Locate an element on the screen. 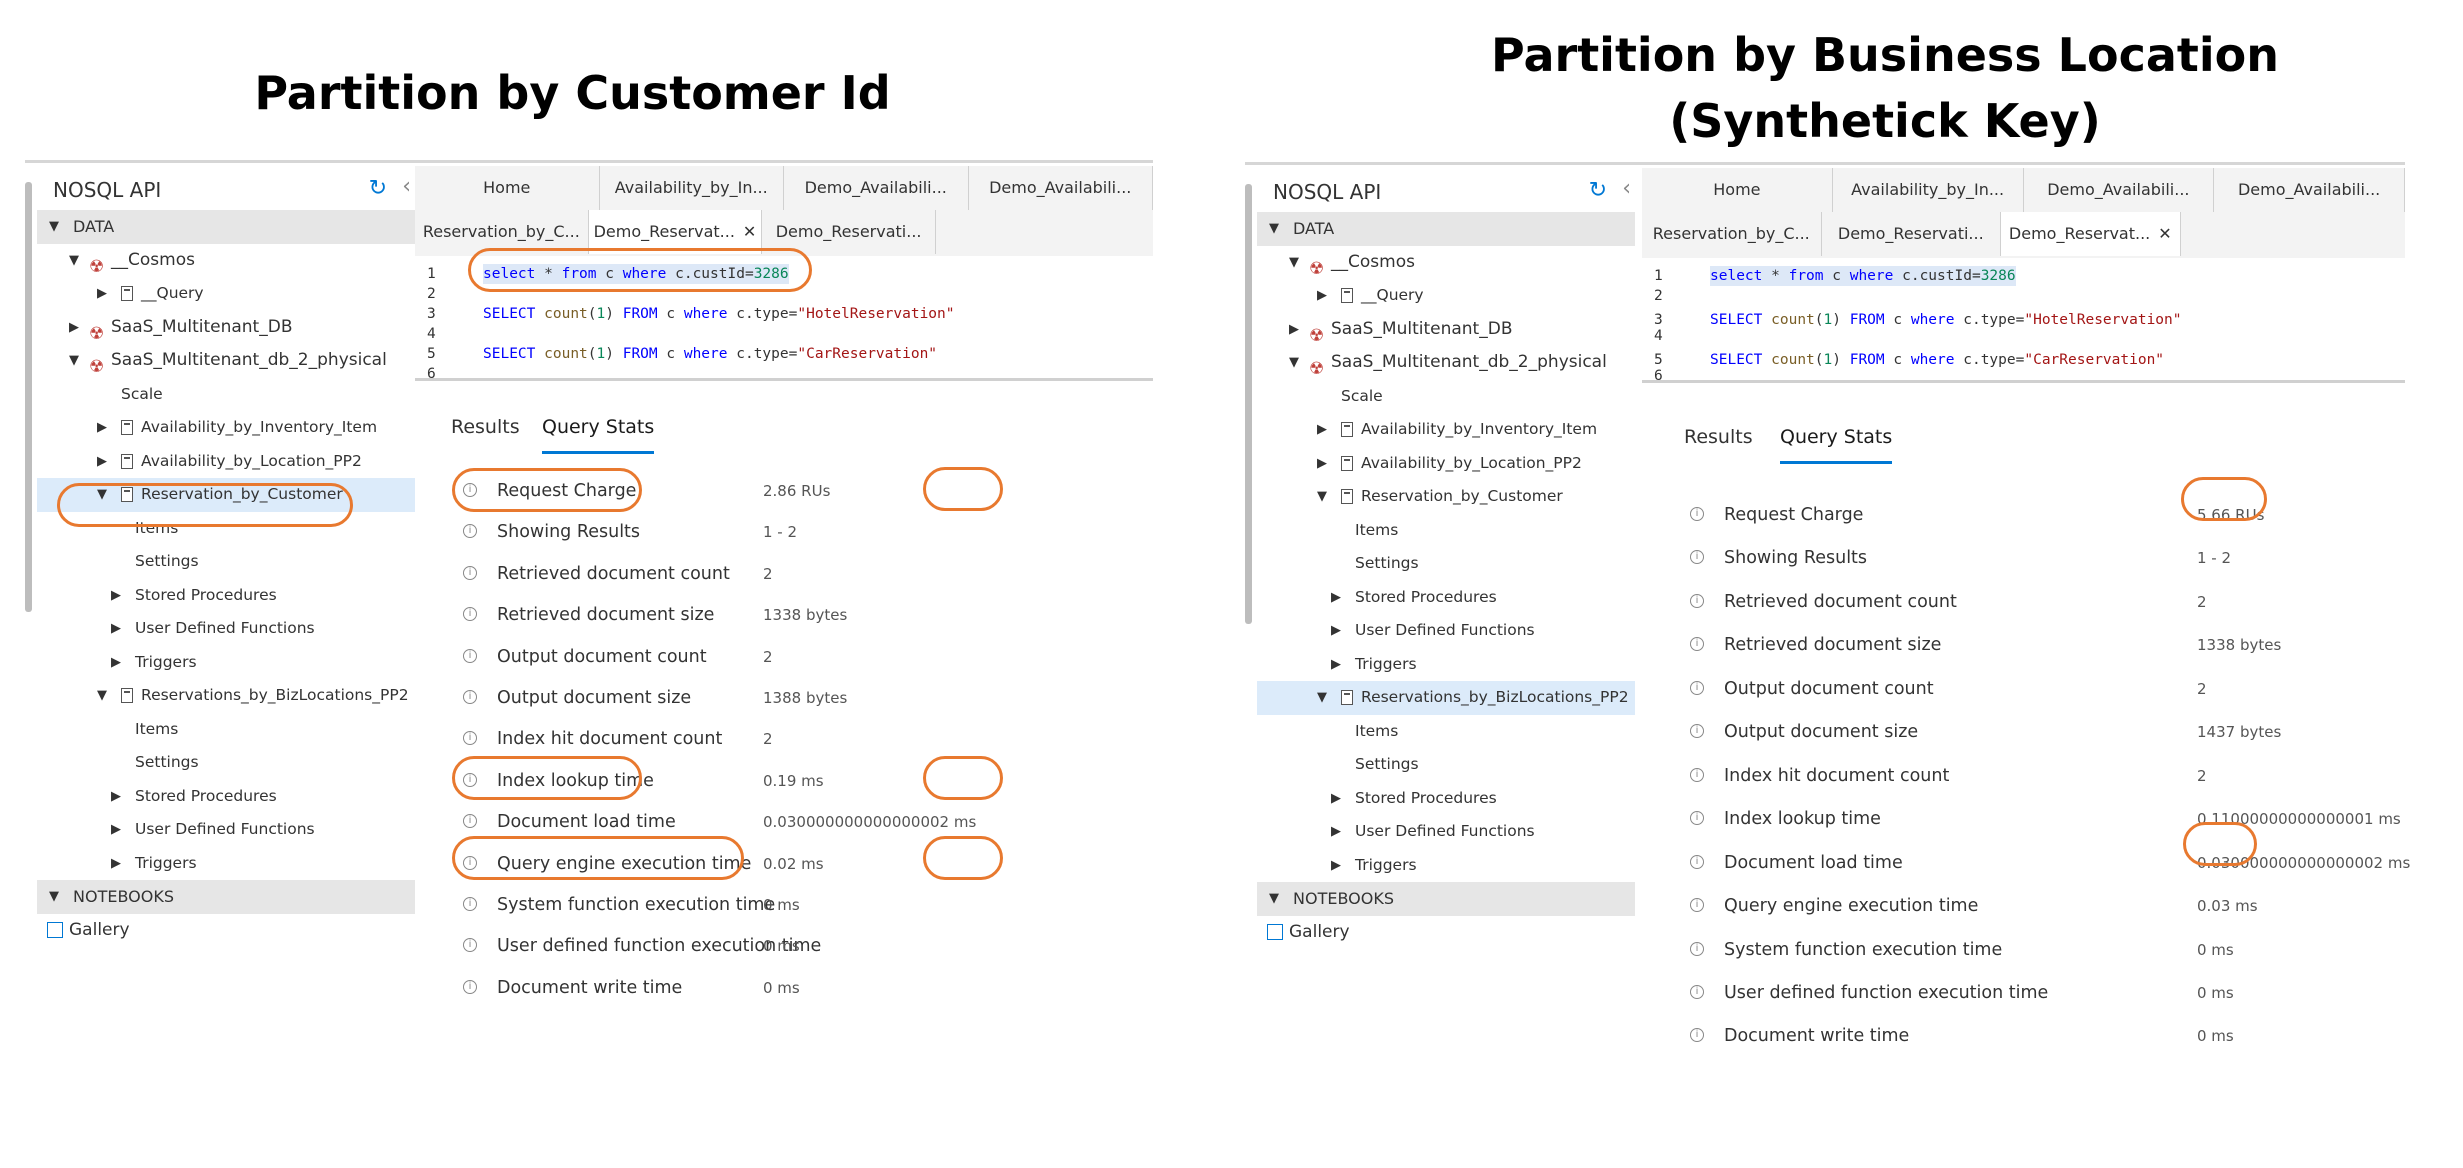  tree-item-query: ▶ __Query is located at coordinates (226, 294).